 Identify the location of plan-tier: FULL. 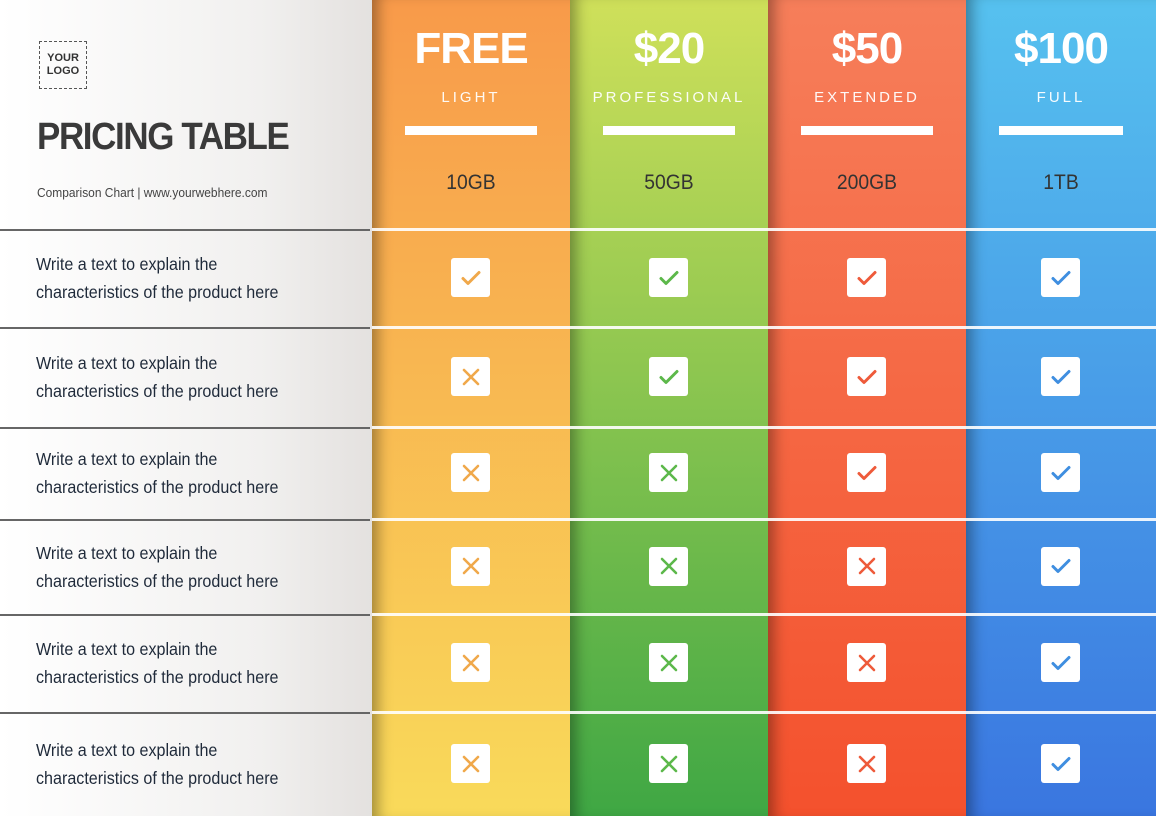
(1061, 97).